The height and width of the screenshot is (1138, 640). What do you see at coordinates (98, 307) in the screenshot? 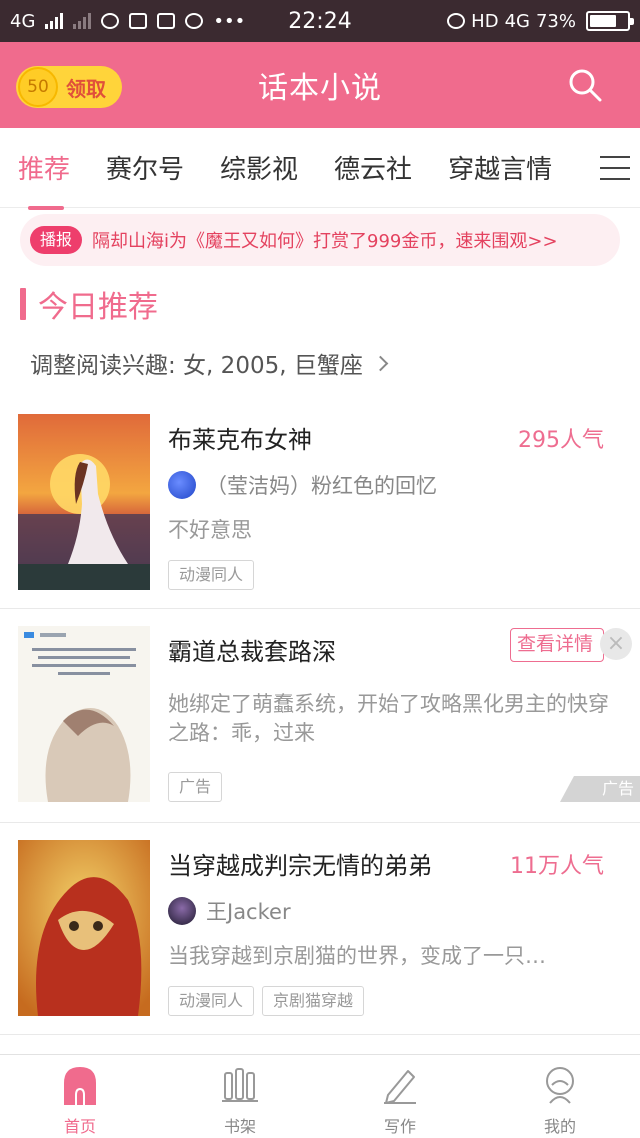
I see `section-title-text: 今日推荐` at bounding box center [98, 307].